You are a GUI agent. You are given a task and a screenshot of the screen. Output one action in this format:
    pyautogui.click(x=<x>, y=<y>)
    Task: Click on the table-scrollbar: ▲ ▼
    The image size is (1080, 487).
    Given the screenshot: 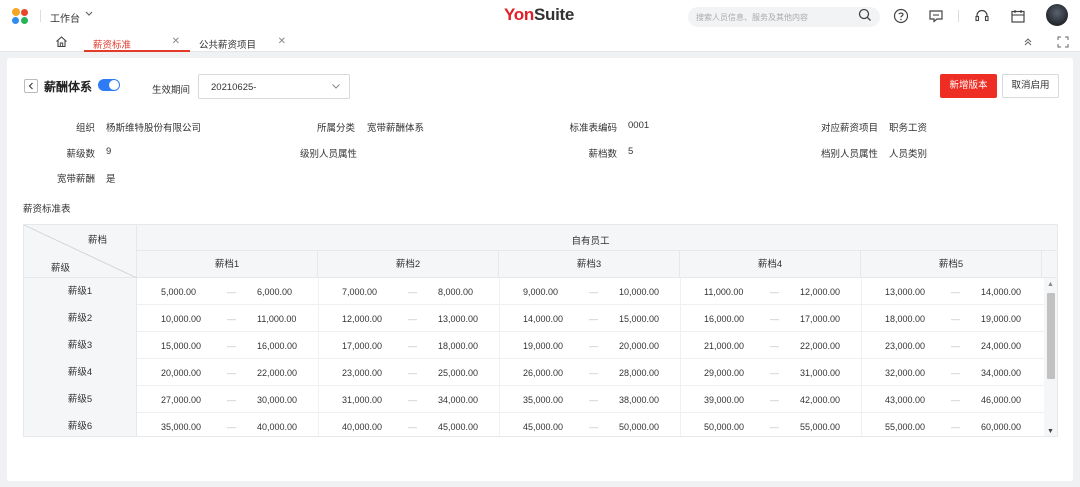 What is the action you would take?
    pyautogui.click(x=1050, y=357)
    